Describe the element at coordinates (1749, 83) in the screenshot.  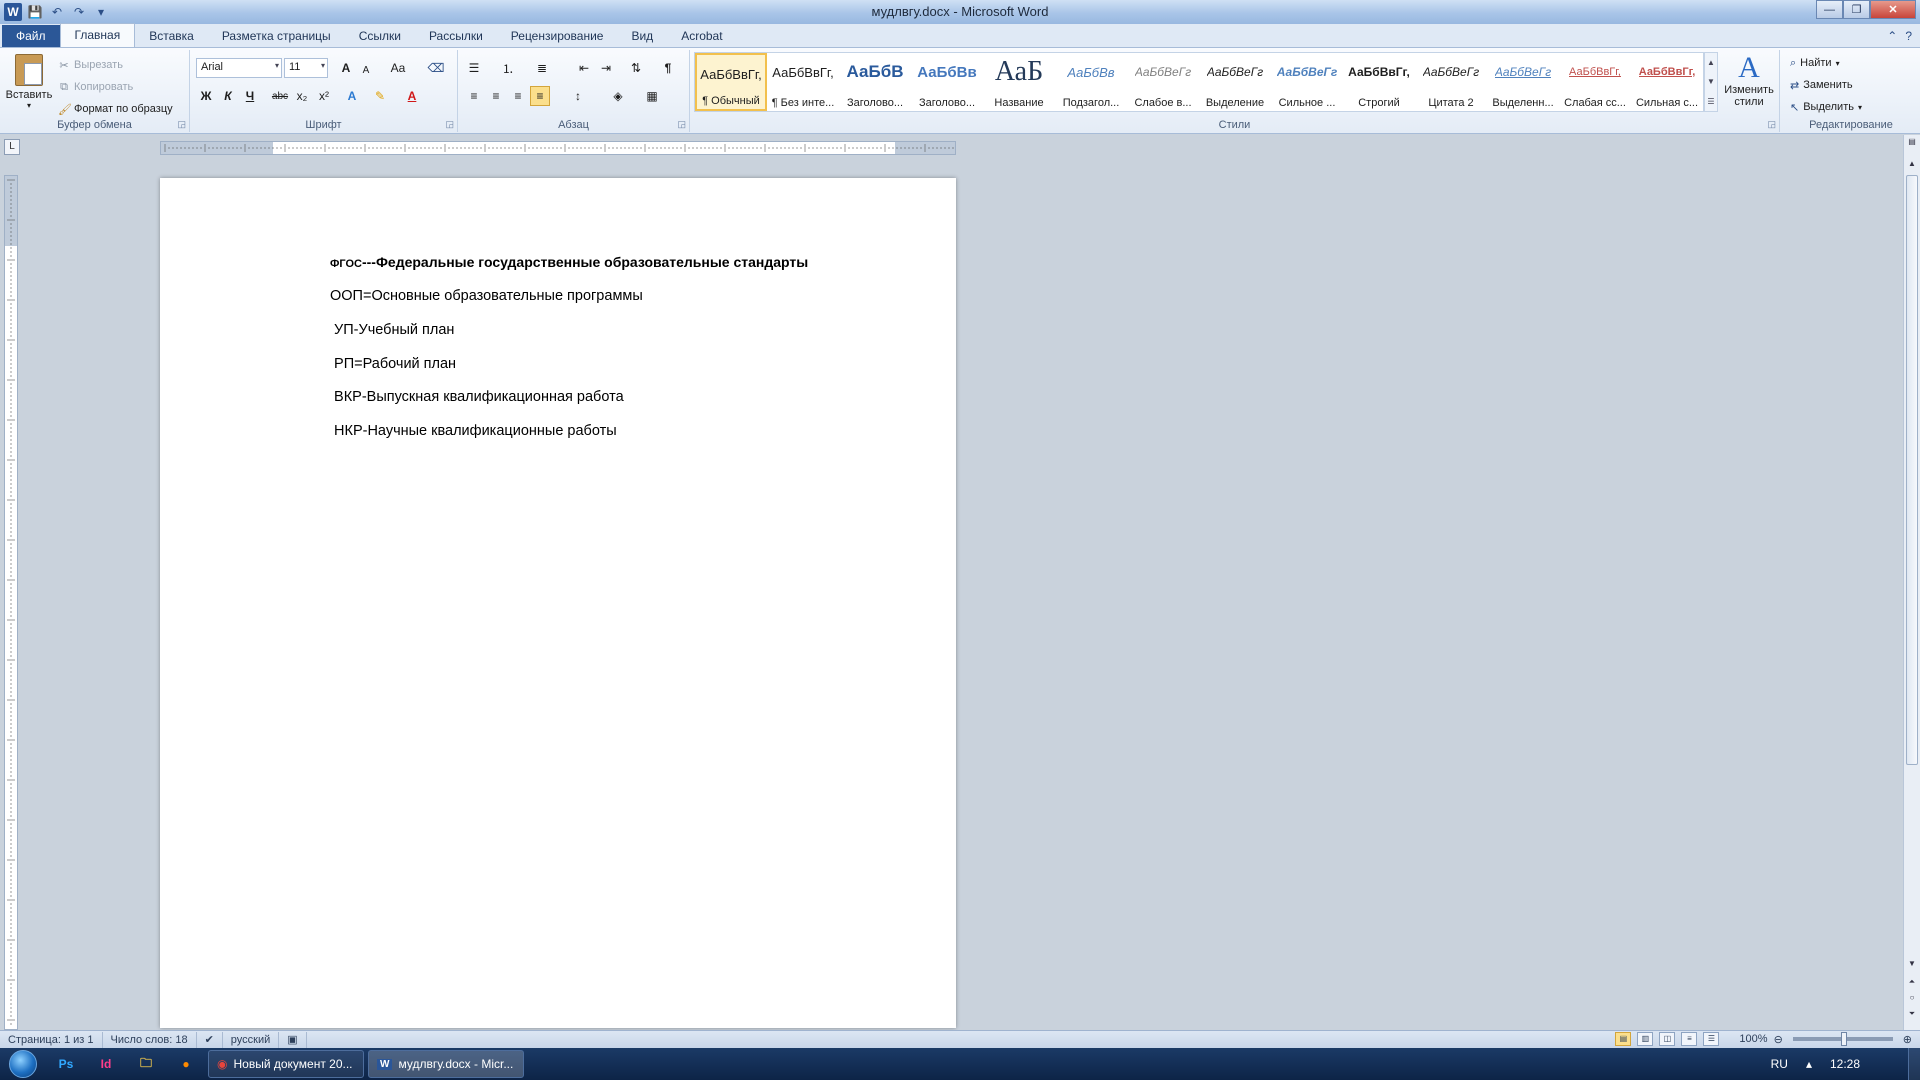
I see `change-styles-button: A Изменить стили` at that location.